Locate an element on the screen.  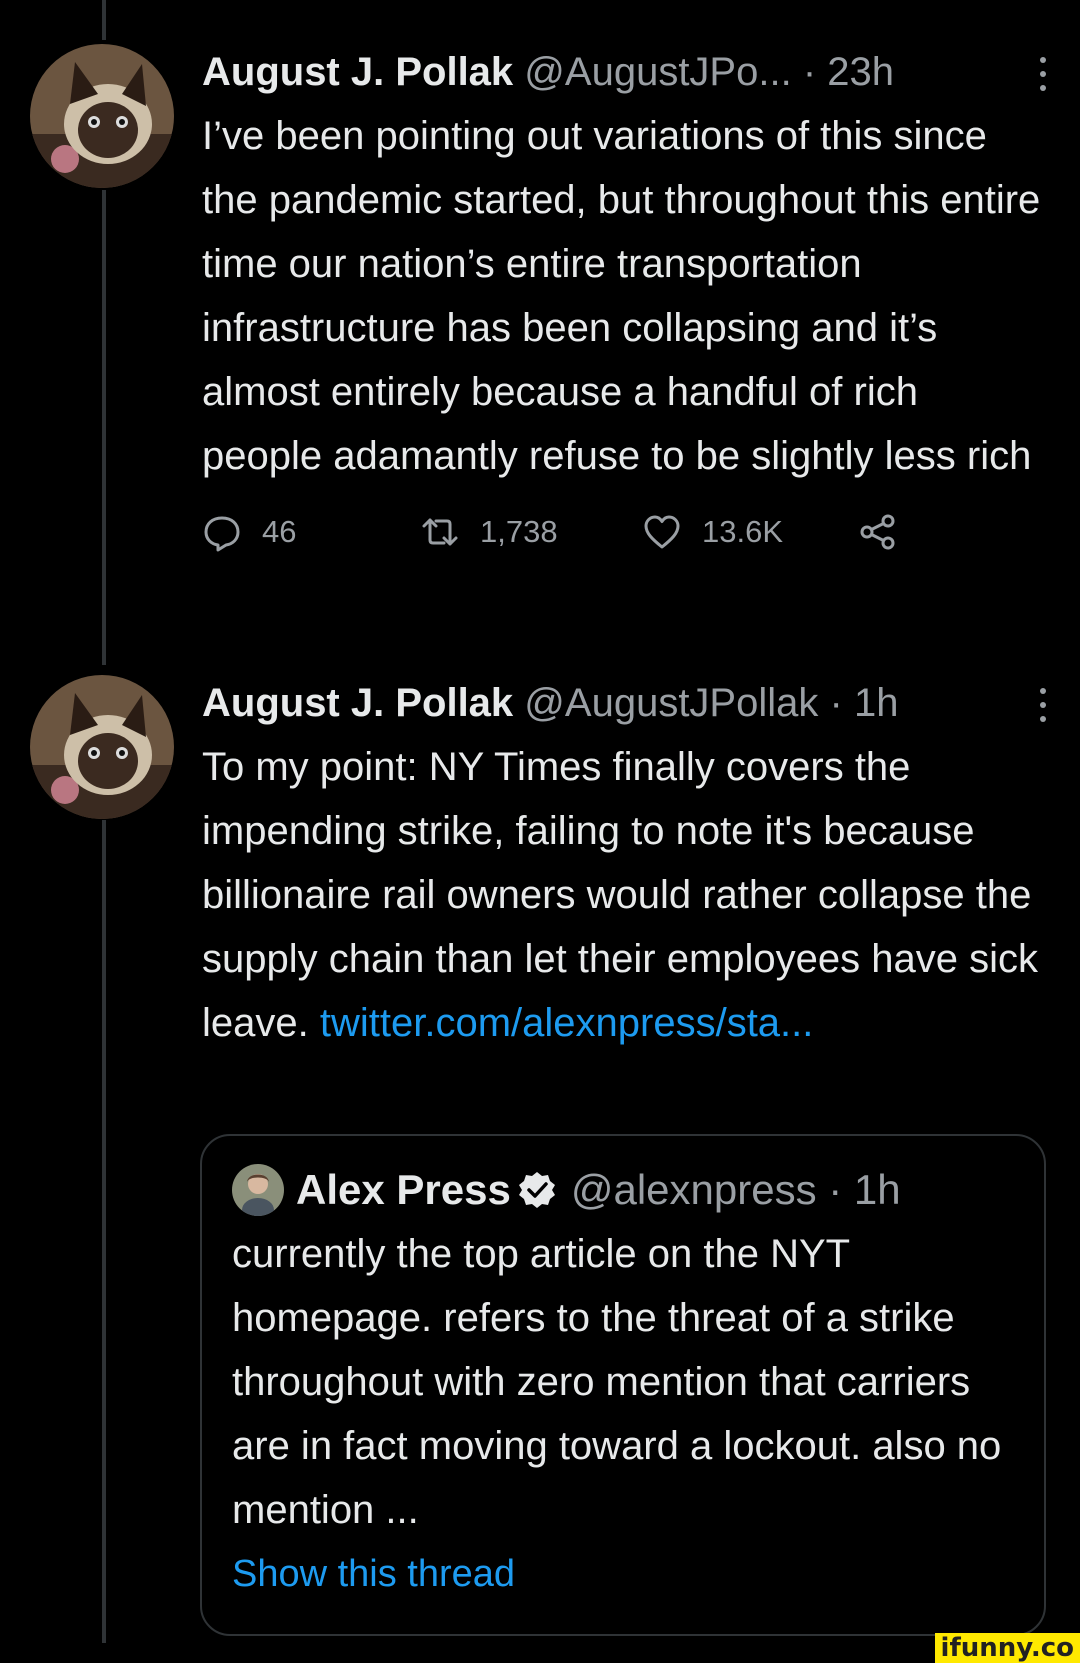
reply-button: 46 is located at coordinates (249, 532).